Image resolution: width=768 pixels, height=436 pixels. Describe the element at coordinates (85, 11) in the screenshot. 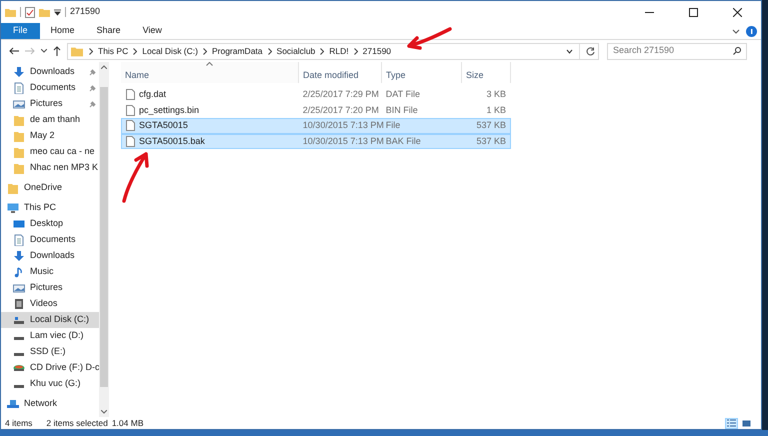

I see `window-title: 271590` at that location.